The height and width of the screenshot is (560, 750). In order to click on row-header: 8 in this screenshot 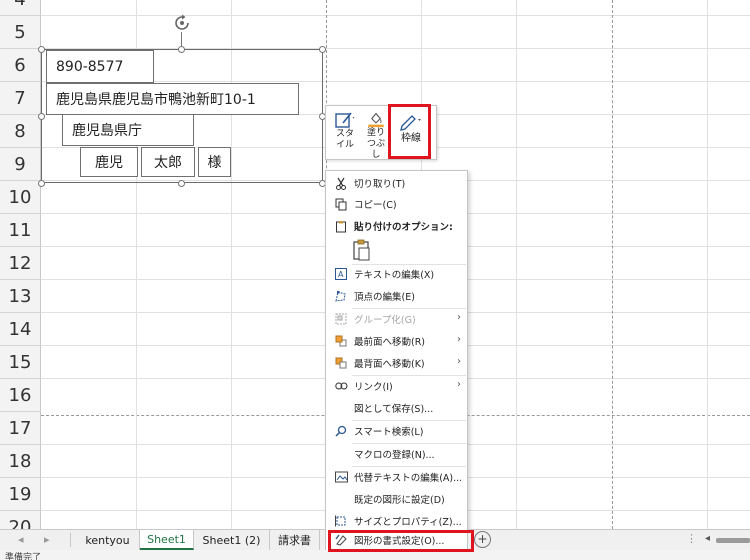, I will do `click(20, 131)`.